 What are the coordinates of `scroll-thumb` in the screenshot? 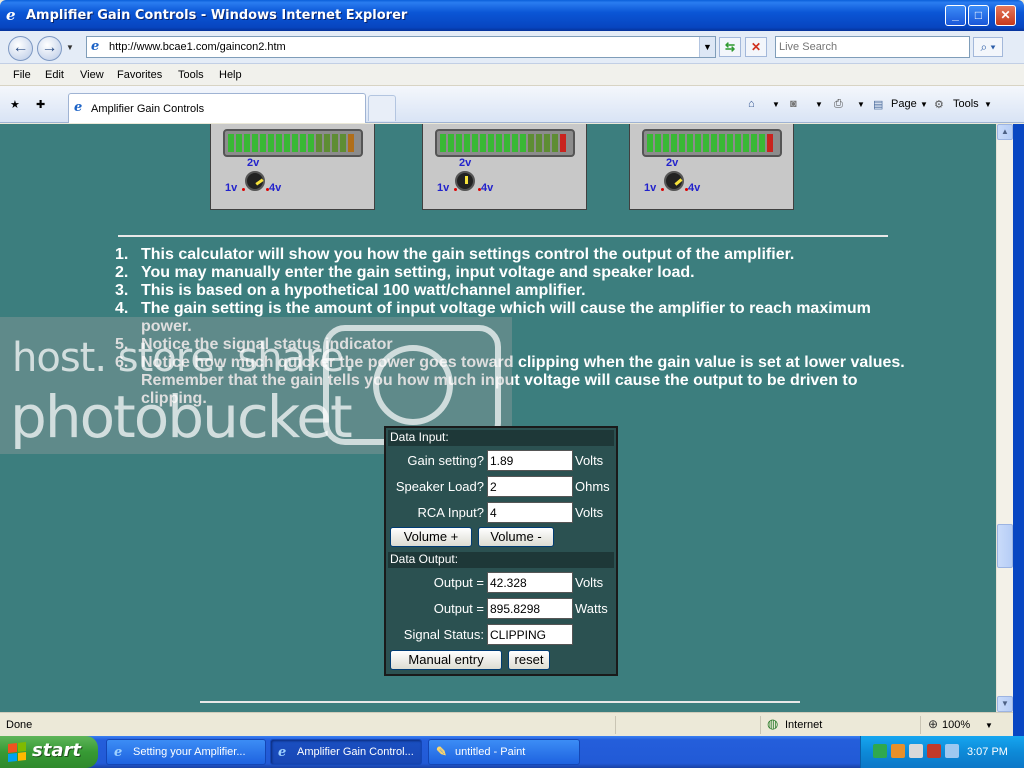 It's located at (1005, 546).